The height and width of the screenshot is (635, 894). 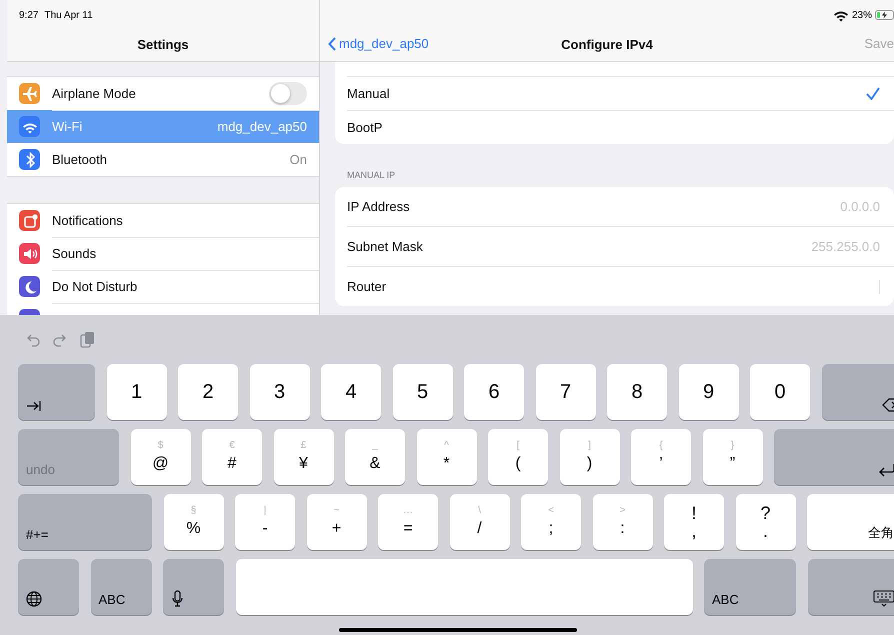 What do you see at coordinates (375, 457) in the screenshot?
I see `character-key: _ &` at bounding box center [375, 457].